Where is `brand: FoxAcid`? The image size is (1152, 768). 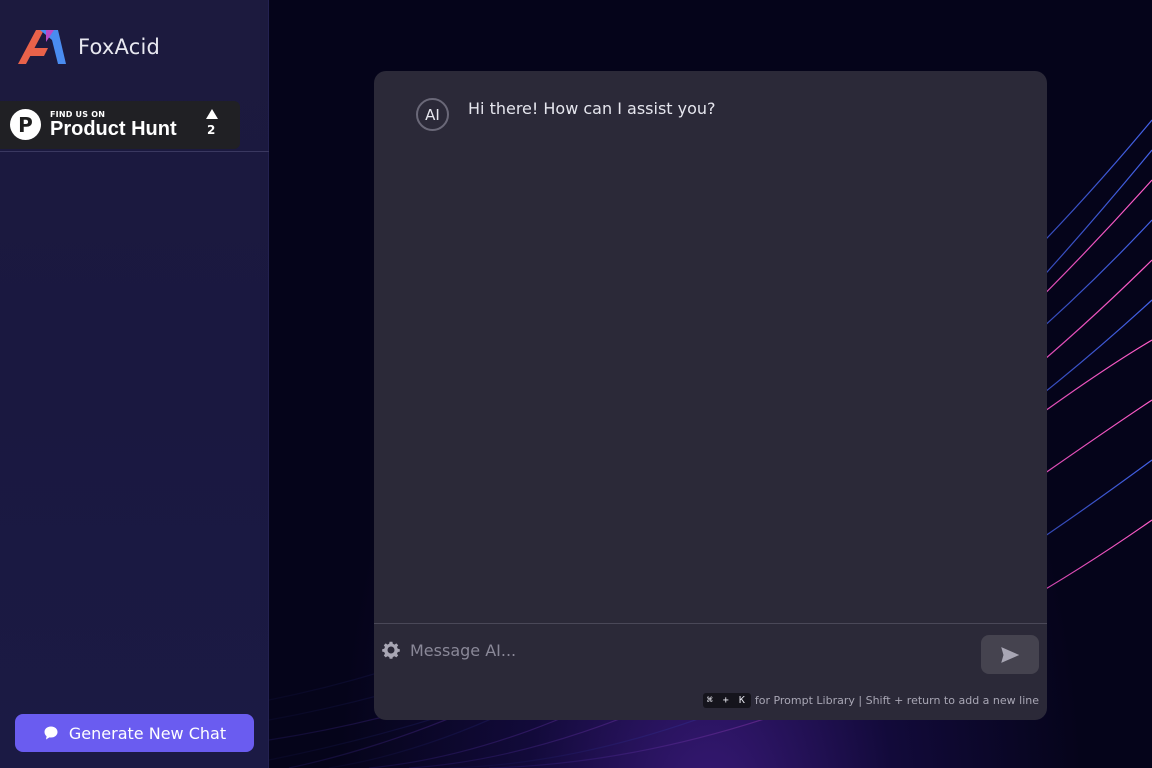 brand: FoxAcid is located at coordinates (88, 47).